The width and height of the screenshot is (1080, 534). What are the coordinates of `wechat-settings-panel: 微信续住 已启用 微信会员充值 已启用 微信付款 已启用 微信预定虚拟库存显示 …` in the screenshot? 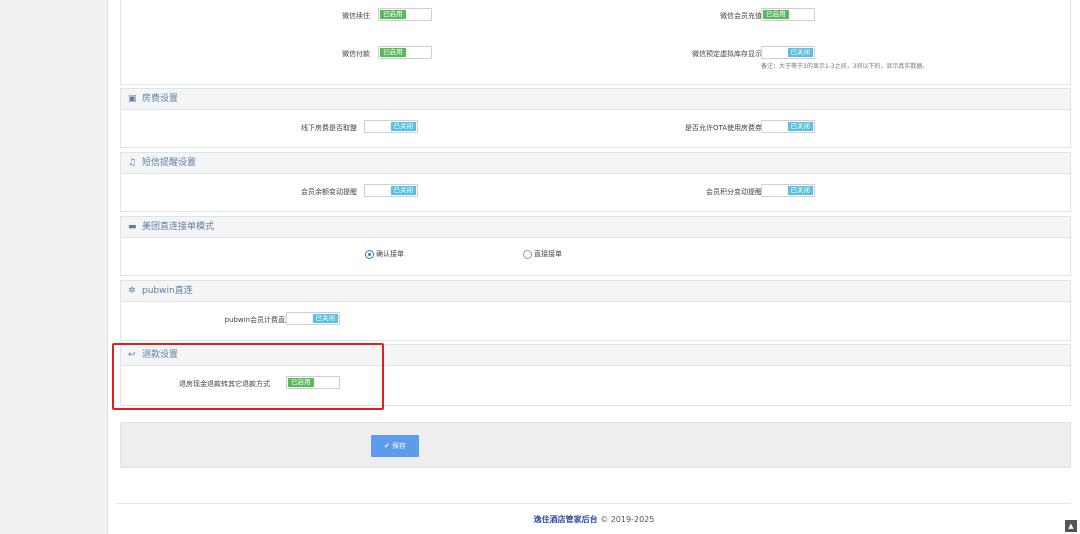 It's located at (595, 42).